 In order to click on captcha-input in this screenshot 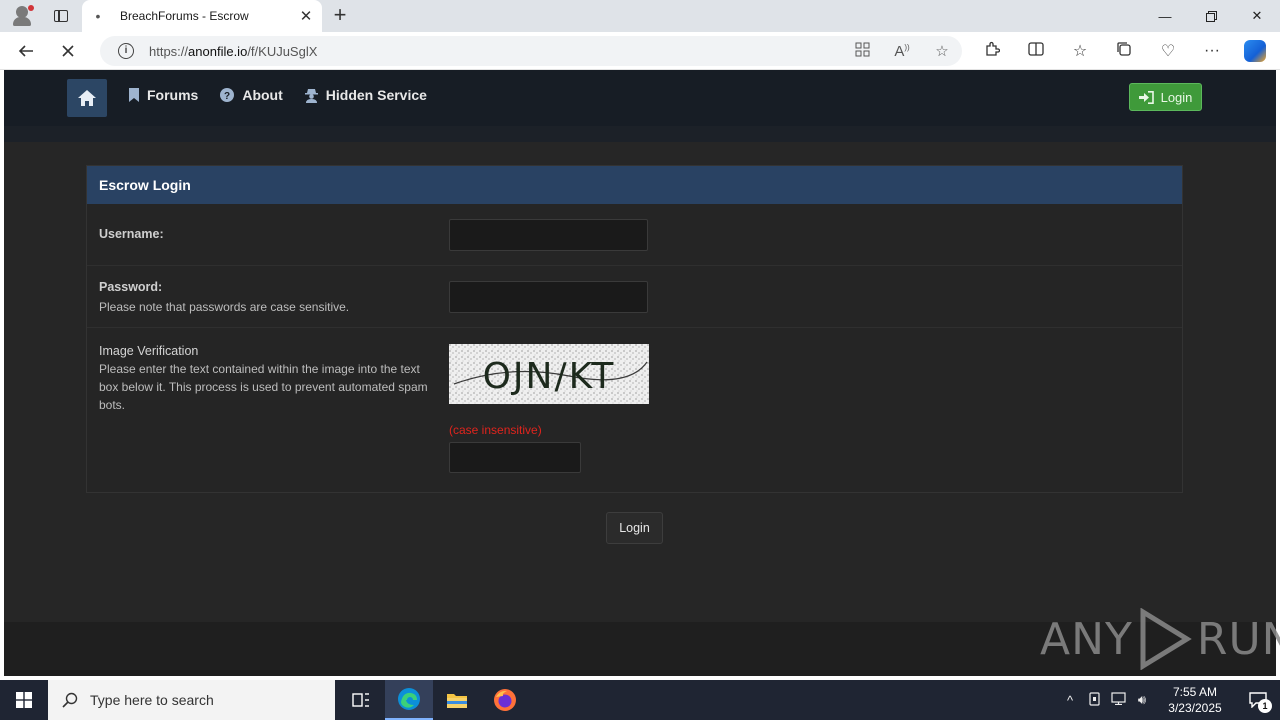, I will do `click(515, 457)`.